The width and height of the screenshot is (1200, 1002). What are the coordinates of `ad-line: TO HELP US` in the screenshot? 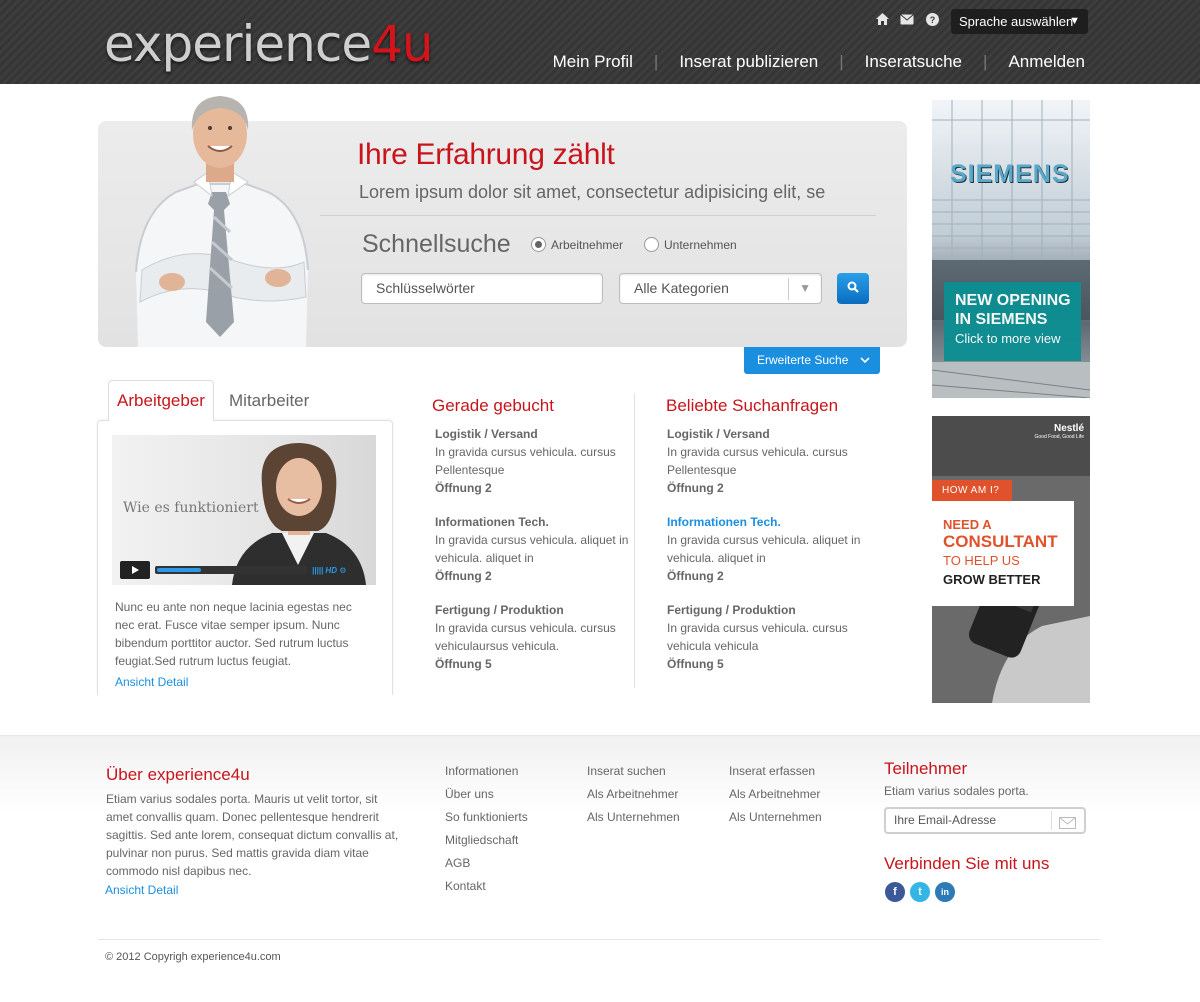 It's located at (981, 560).